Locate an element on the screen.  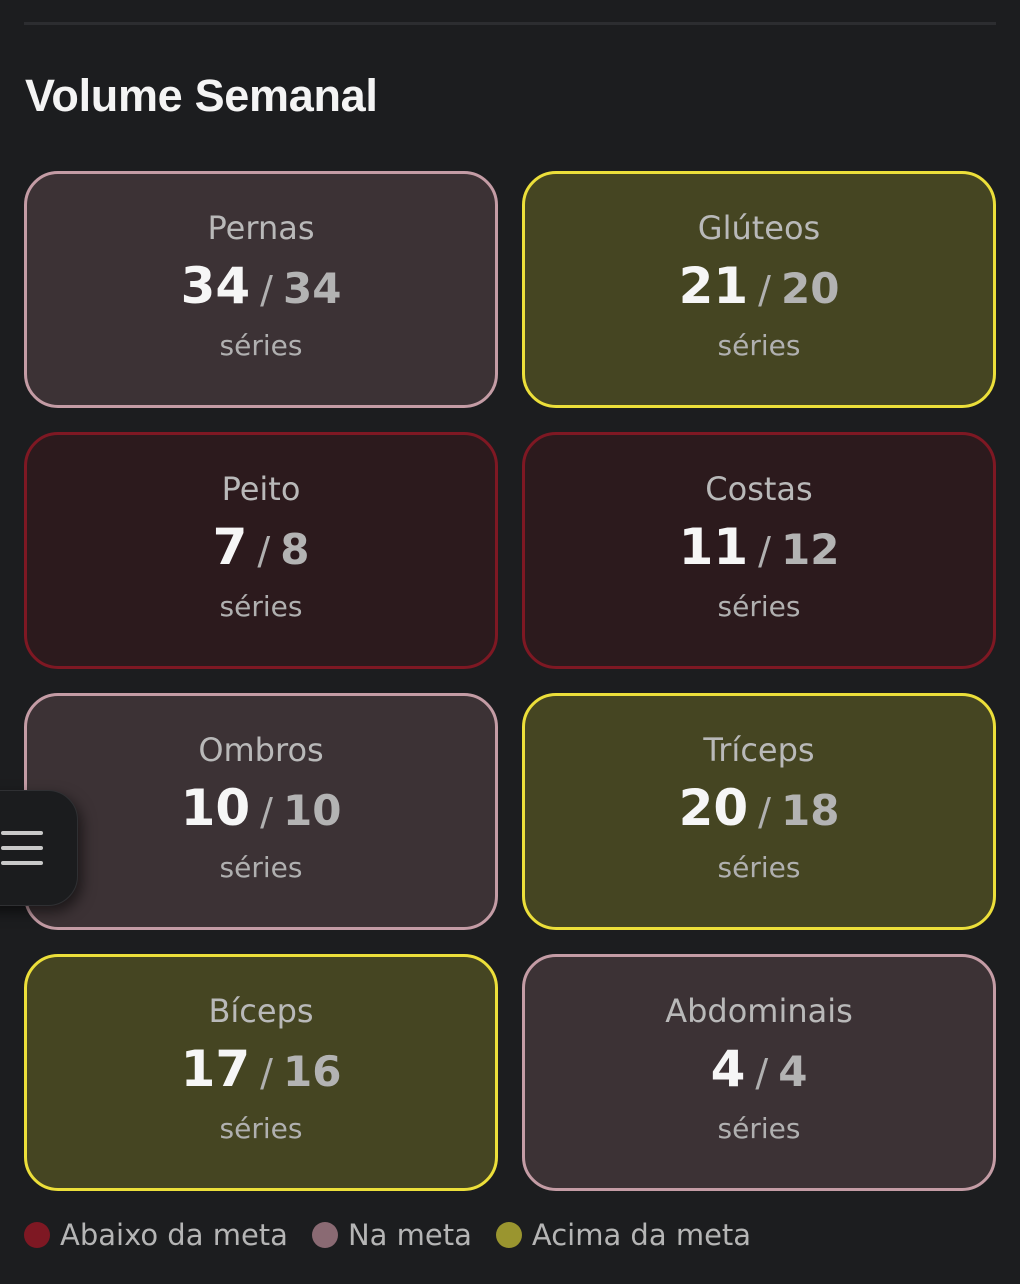
series-done: 10 is located at coordinates (215, 808).